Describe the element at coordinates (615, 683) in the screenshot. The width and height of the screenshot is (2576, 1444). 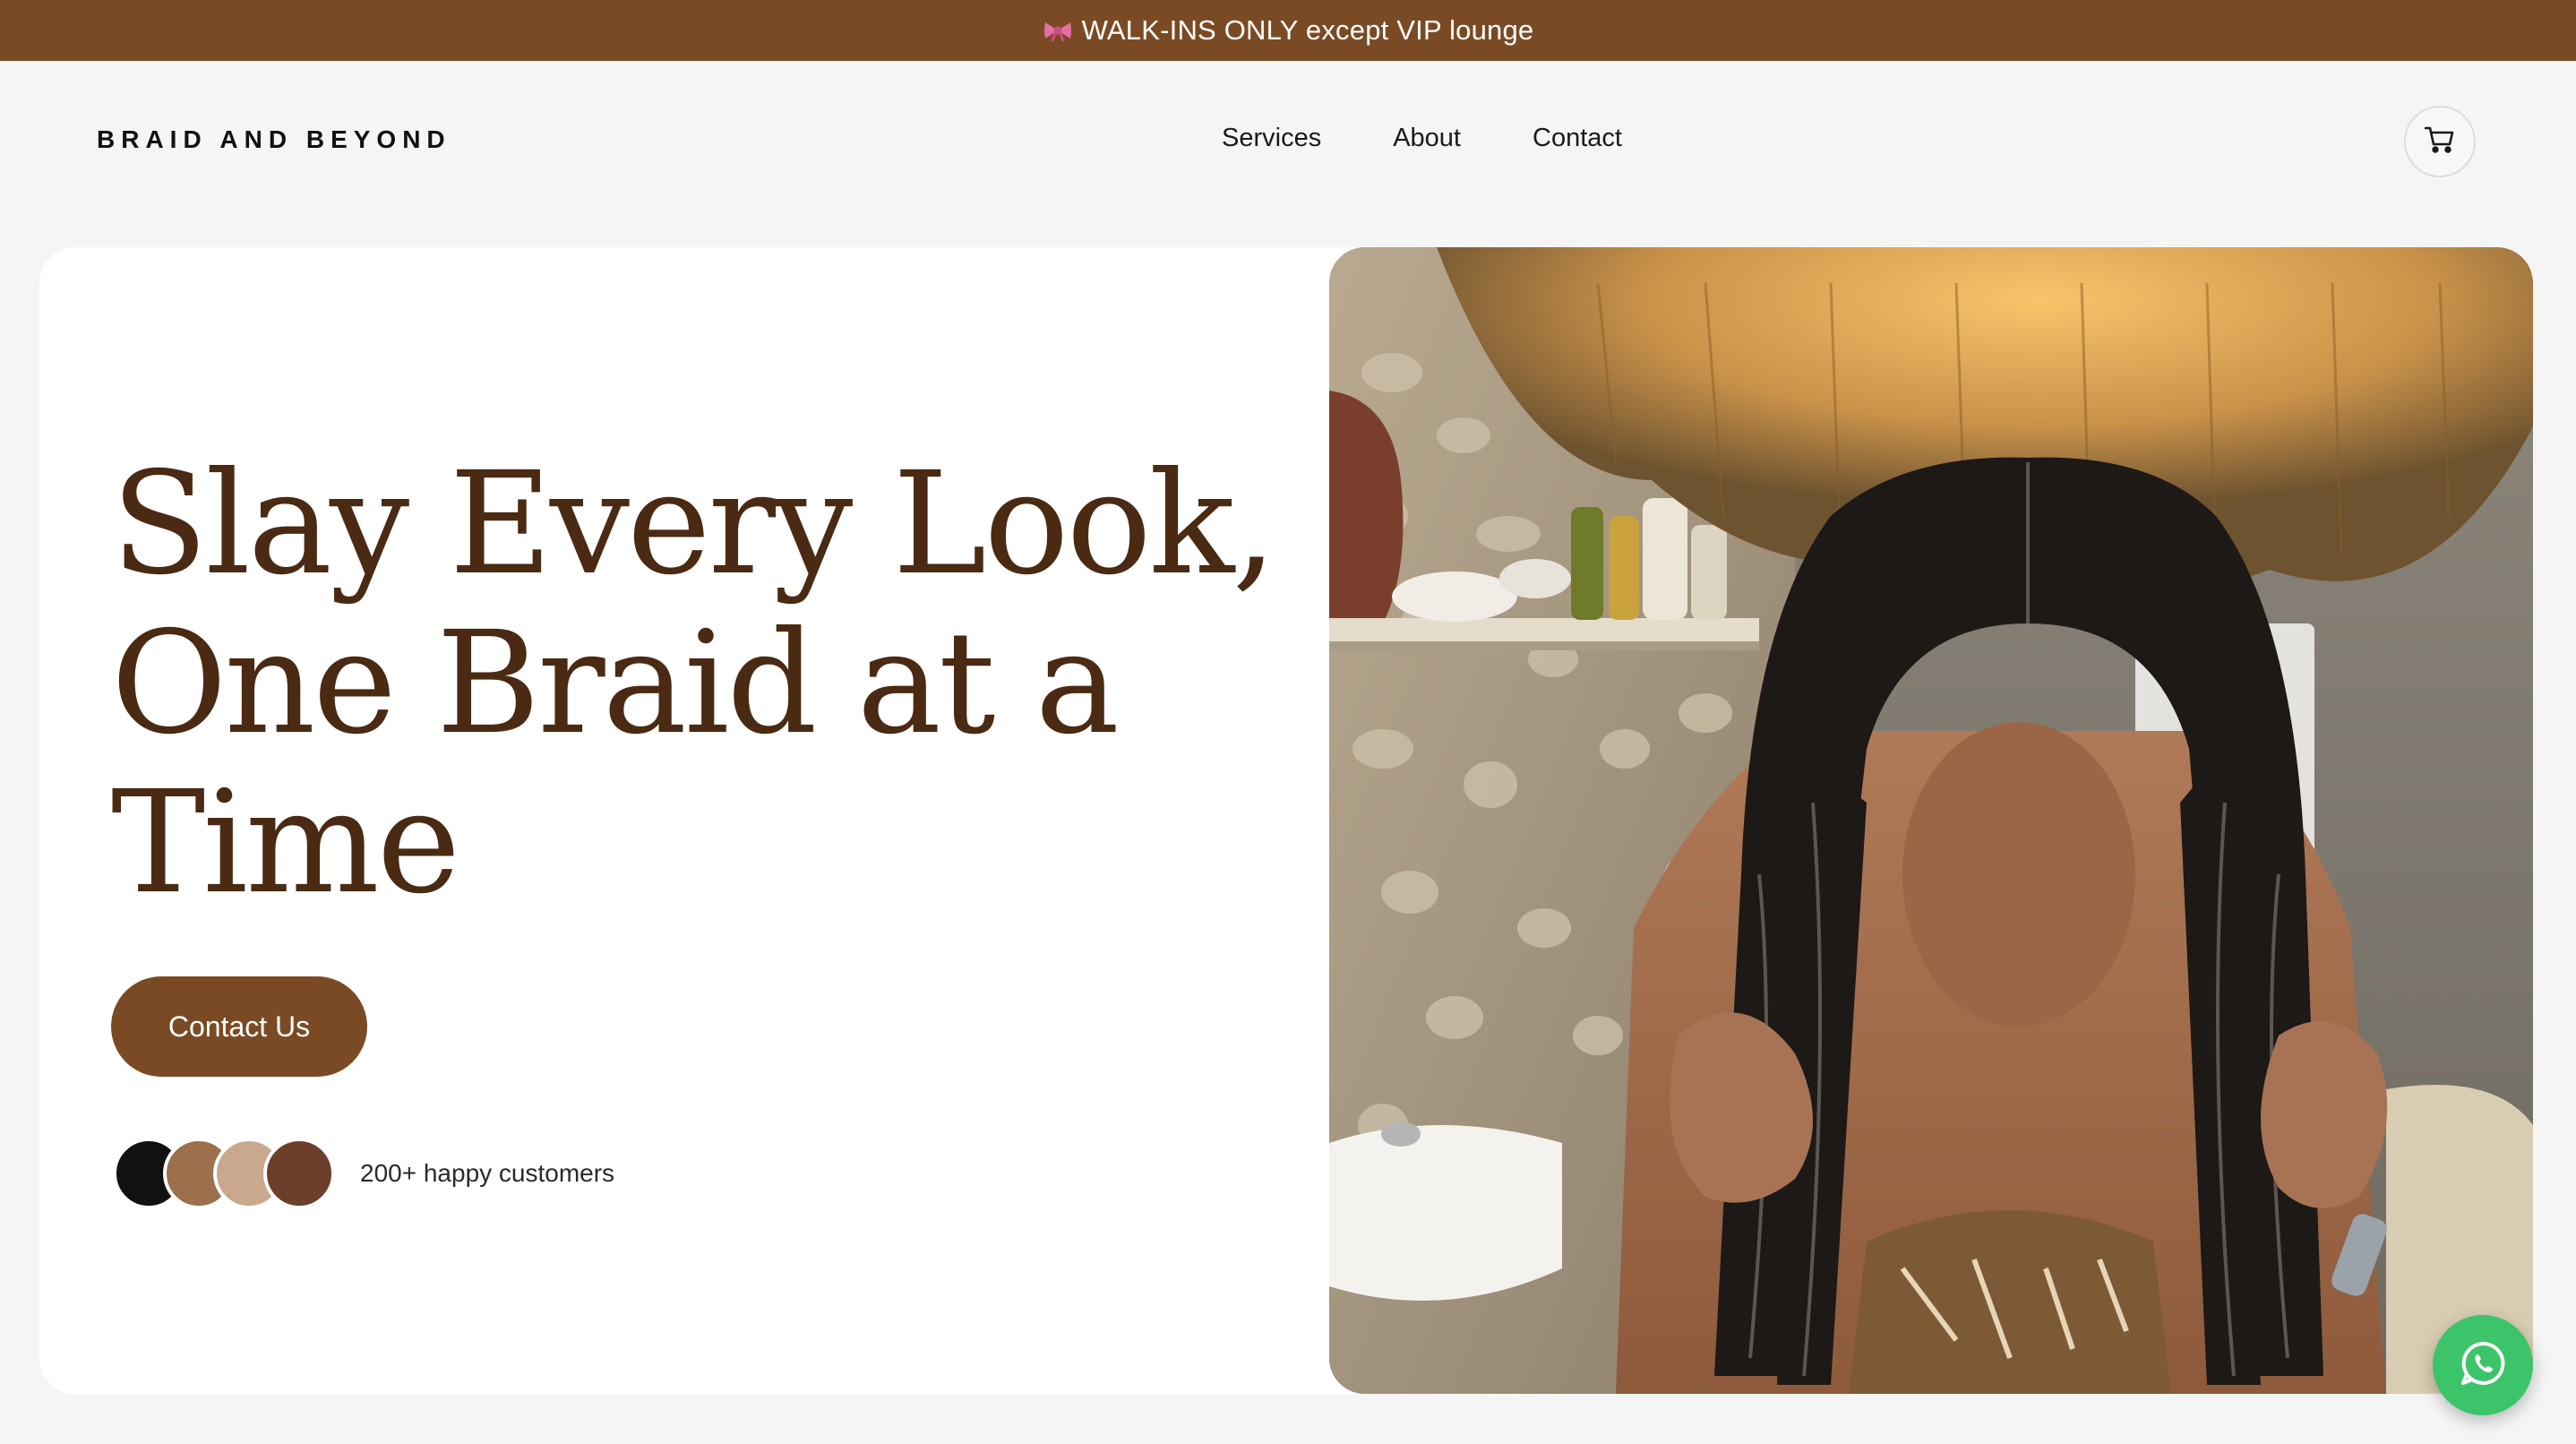
I see `headline-line-2: One Braid at a` at that location.